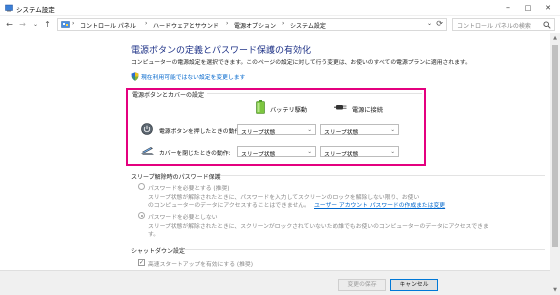 This screenshot has height=295, width=560. What do you see at coordinates (429, 23) in the screenshot?
I see `address-history-dropdown: ⌄` at bounding box center [429, 23].